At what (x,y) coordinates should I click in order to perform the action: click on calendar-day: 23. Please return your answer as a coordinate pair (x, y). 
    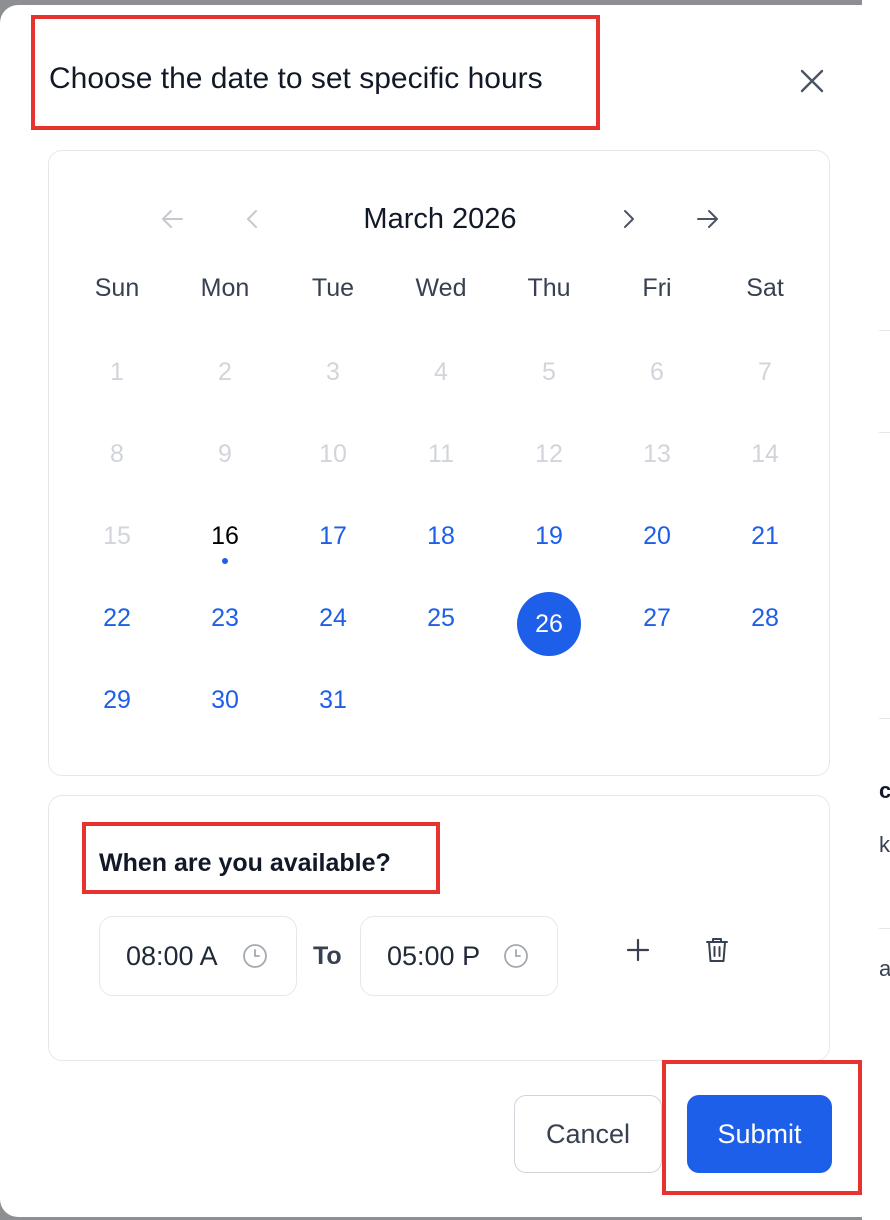
    Looking at the image, I should click on (225, 618).